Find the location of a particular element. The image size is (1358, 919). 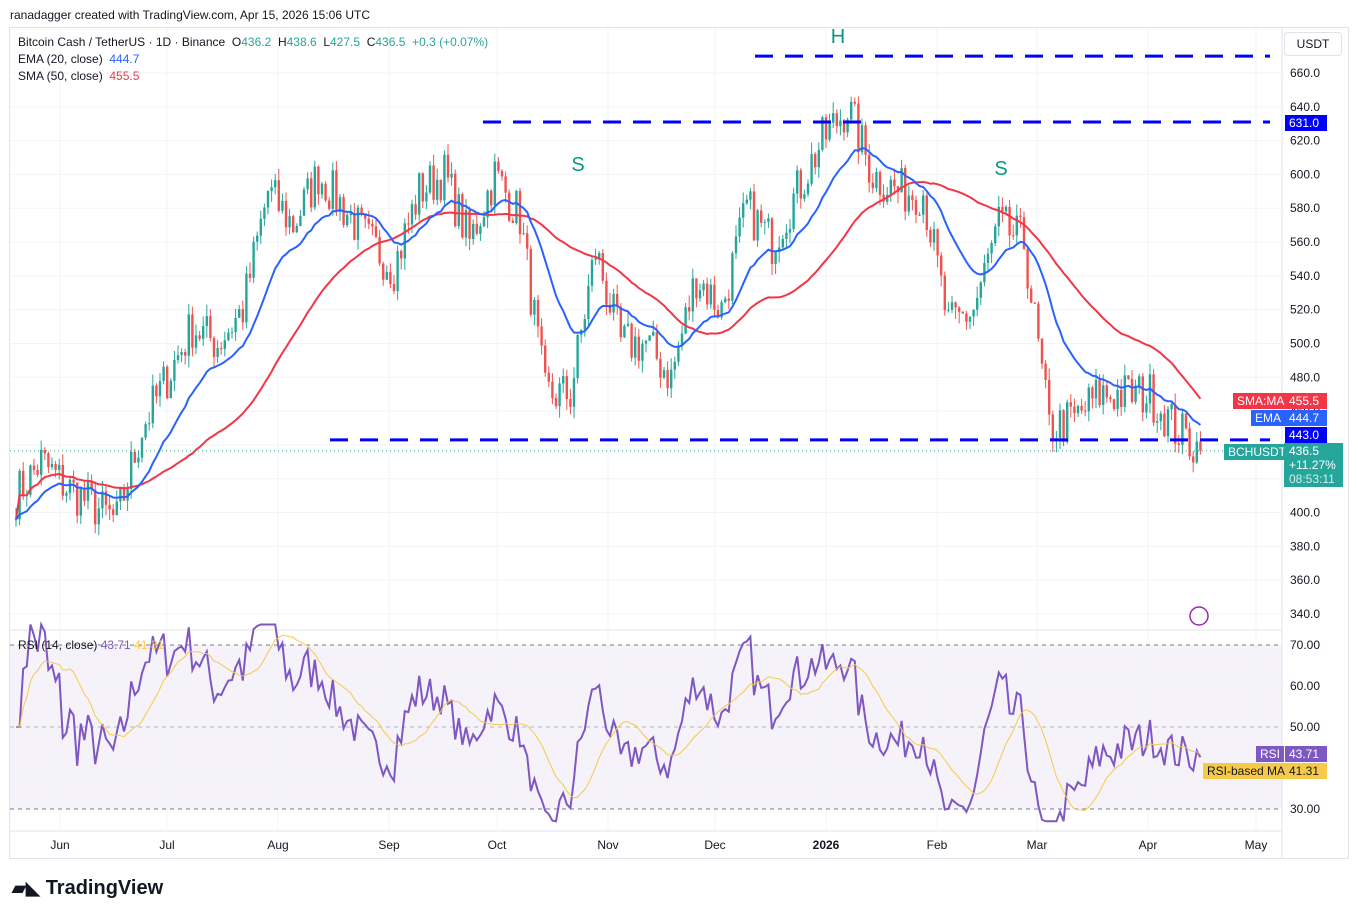

x-tick-label: May is located at coordinates (1256, 845).